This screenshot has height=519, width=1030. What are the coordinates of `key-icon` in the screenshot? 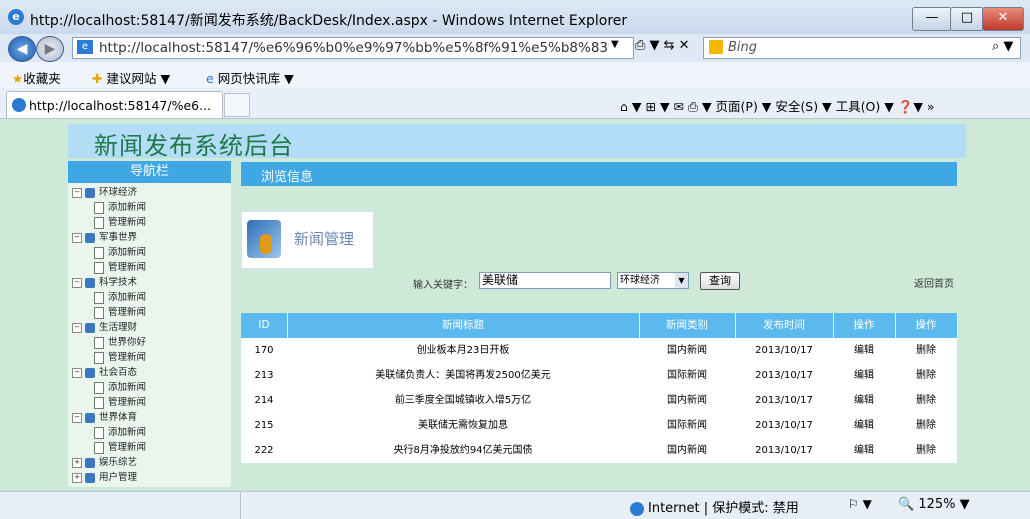 It's located at (266, 244).